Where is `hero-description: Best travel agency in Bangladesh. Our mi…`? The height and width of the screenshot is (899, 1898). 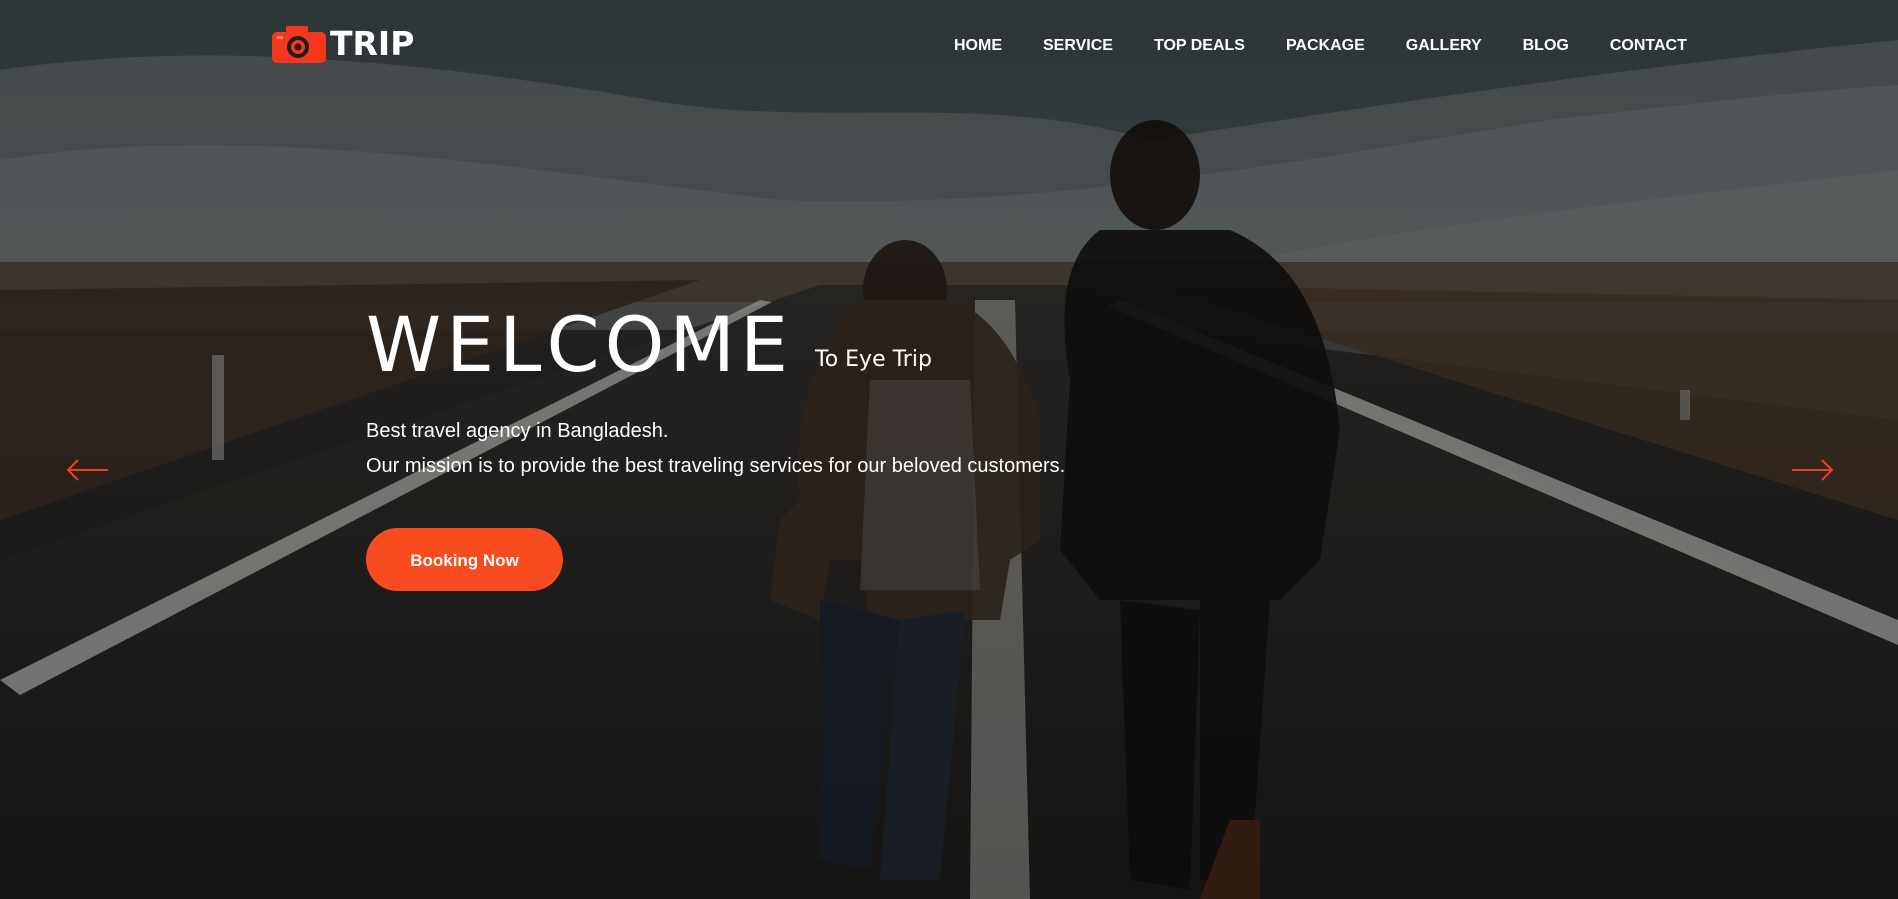
hero-description: Best travel agency in Bangladesh. Our mi… is located at coordinates (816, 449).